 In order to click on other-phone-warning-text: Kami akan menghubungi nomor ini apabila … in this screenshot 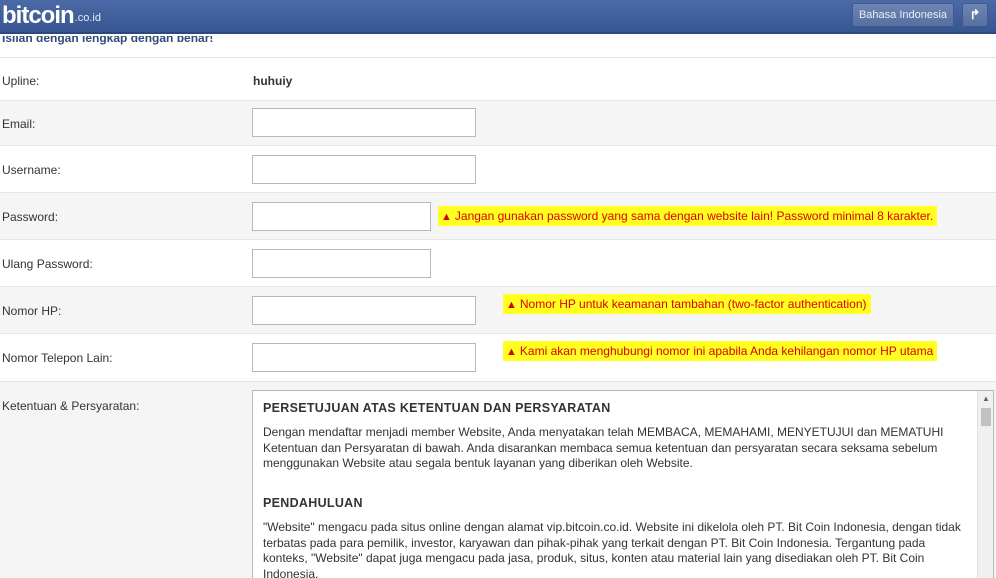, I will do `click(726, 351)`.